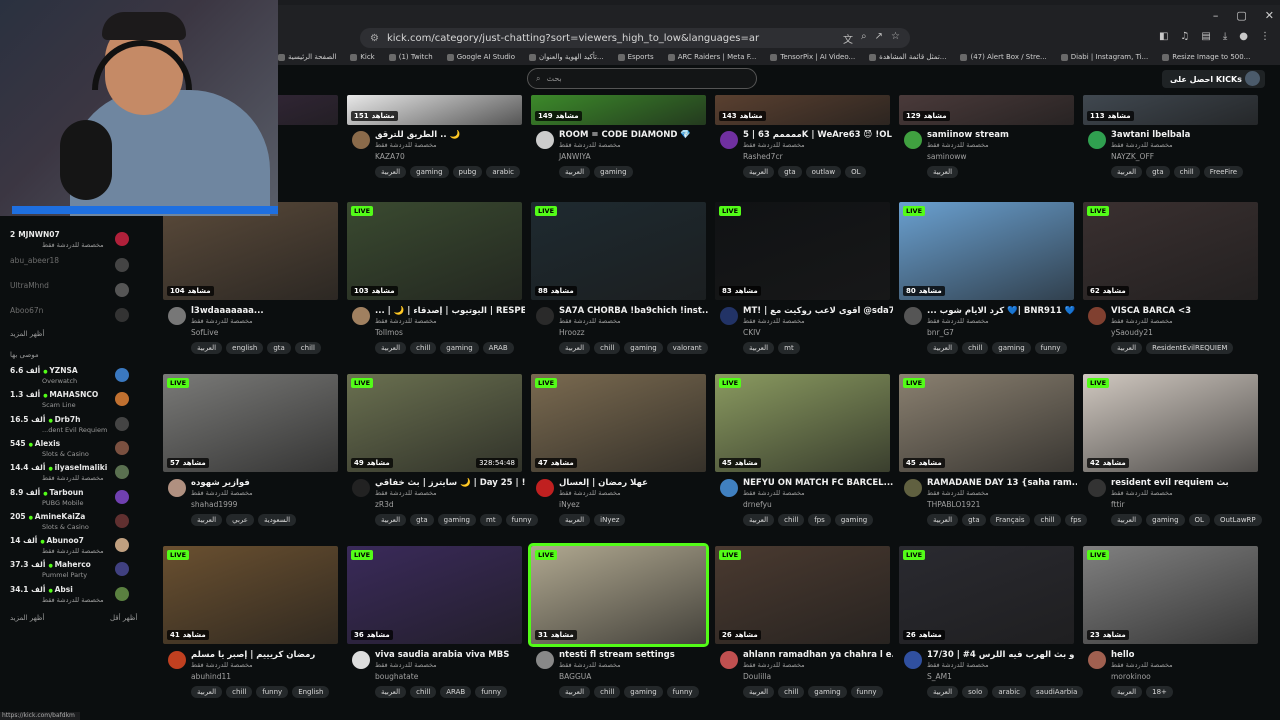 The height and width of the screenshot is (720, 1280). I want to click on stream-title: فوازير شهوده, so click(266, 483).